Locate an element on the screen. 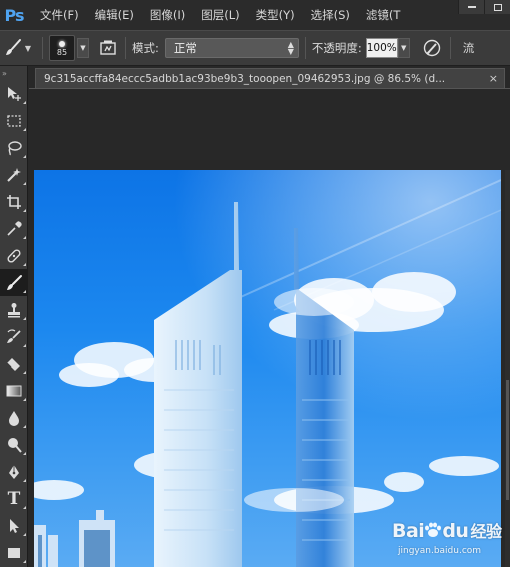  scrollbar-thumb is located at coordinates (507, 440).